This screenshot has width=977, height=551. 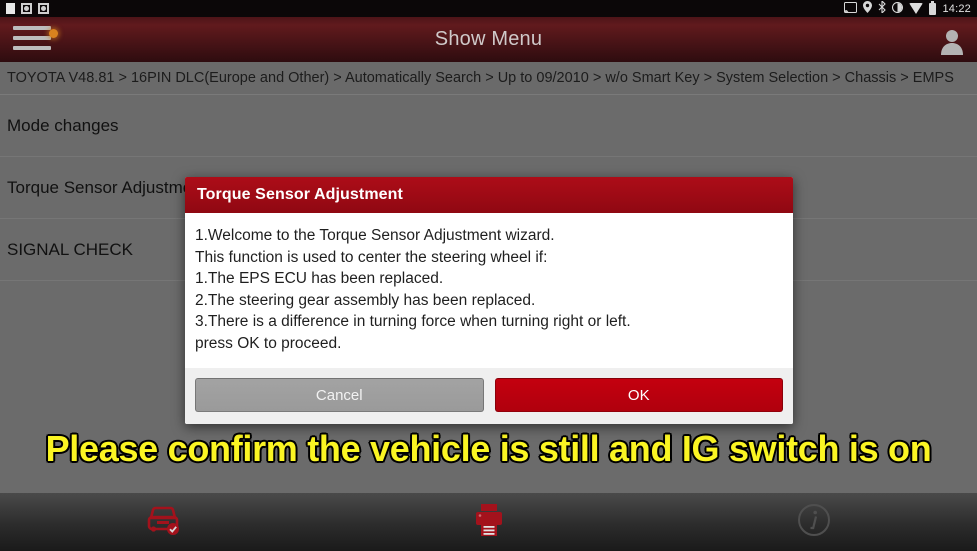 I want to click on app-title-bar: Show Menu, so click(x=488, y=39).